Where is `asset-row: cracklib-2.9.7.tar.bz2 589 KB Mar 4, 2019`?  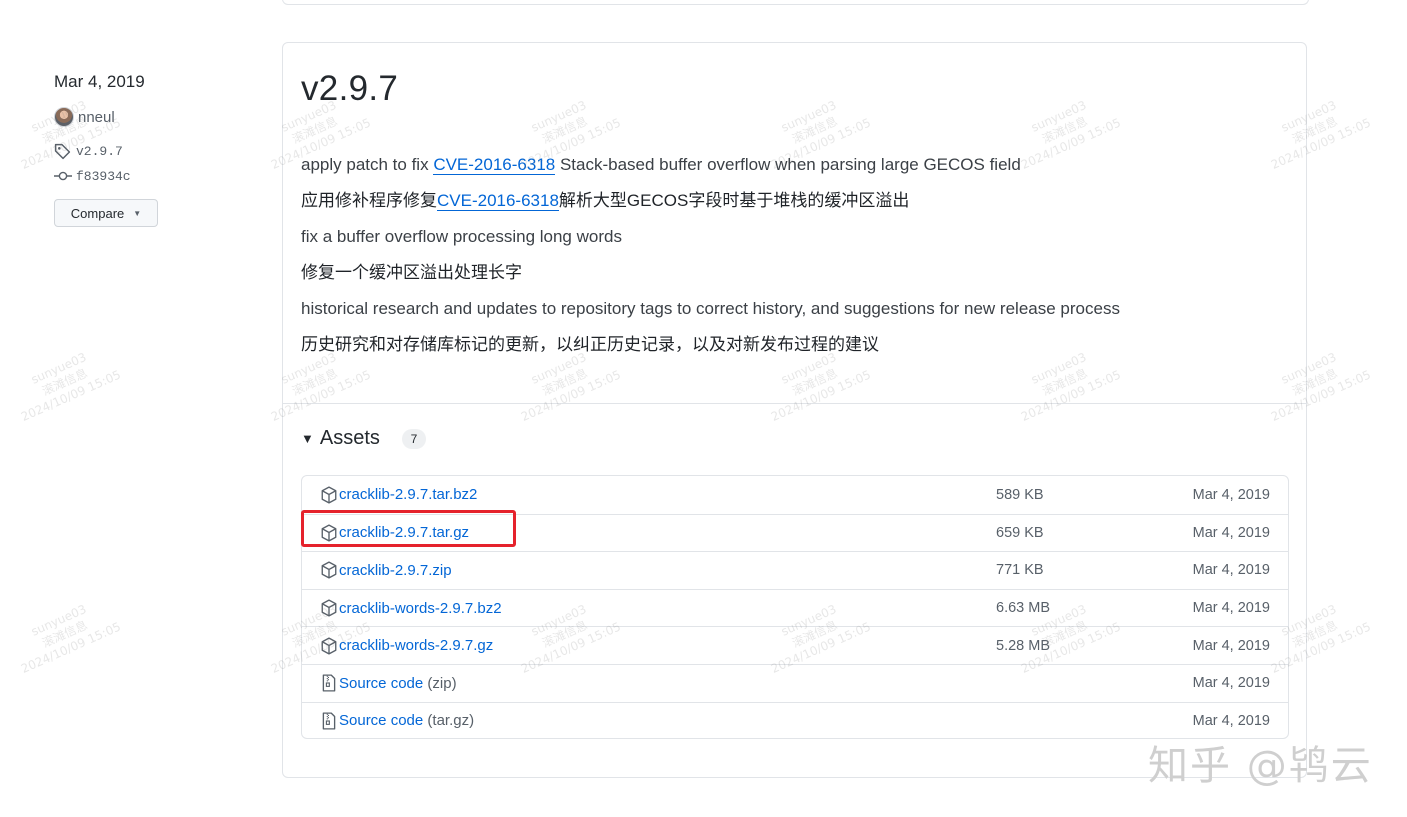
asset-row: cracklib-2.9.7.tar.bz2 589 KB Mar 4, 2019 is located at coordinates (795, 495).